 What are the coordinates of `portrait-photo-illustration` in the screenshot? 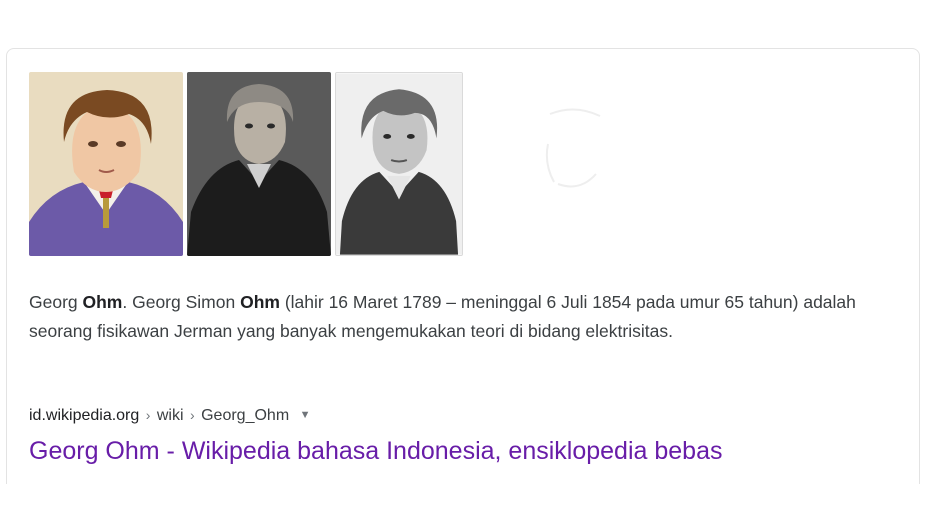 It's located at (259, 164).